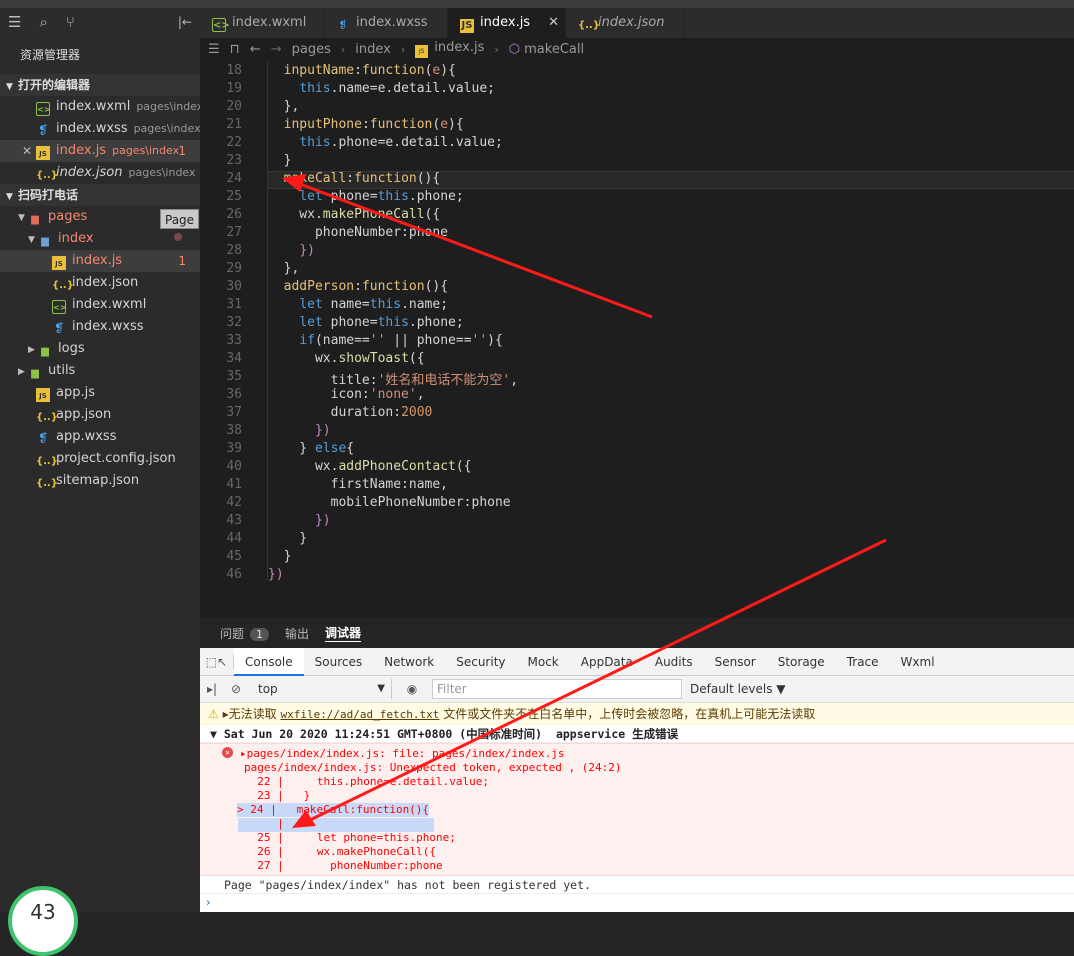 Image resolution: width=1074 pixels, height=956 pixels. Describe the element at coordinates (100, 327) in the screenshot. I see `tree-file-index-wxss: ❡ index.wxss` at that location.